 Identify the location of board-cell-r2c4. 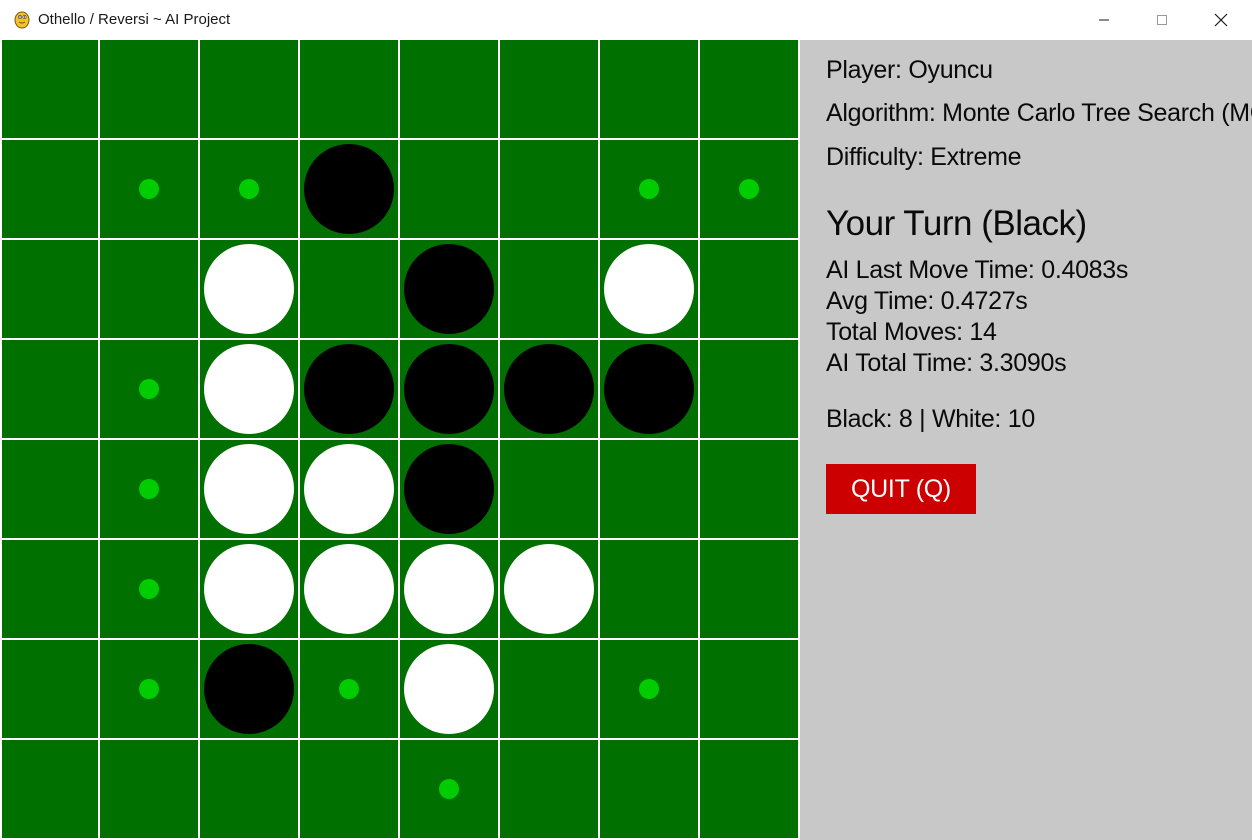
(450, 290).